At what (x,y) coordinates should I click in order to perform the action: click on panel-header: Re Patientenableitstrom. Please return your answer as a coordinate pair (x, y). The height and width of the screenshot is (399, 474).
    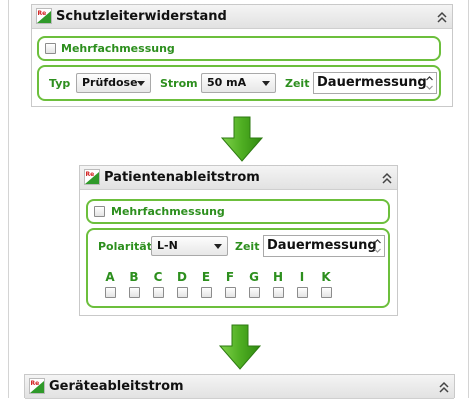
    Looking at the image, I should click on (238, 178).